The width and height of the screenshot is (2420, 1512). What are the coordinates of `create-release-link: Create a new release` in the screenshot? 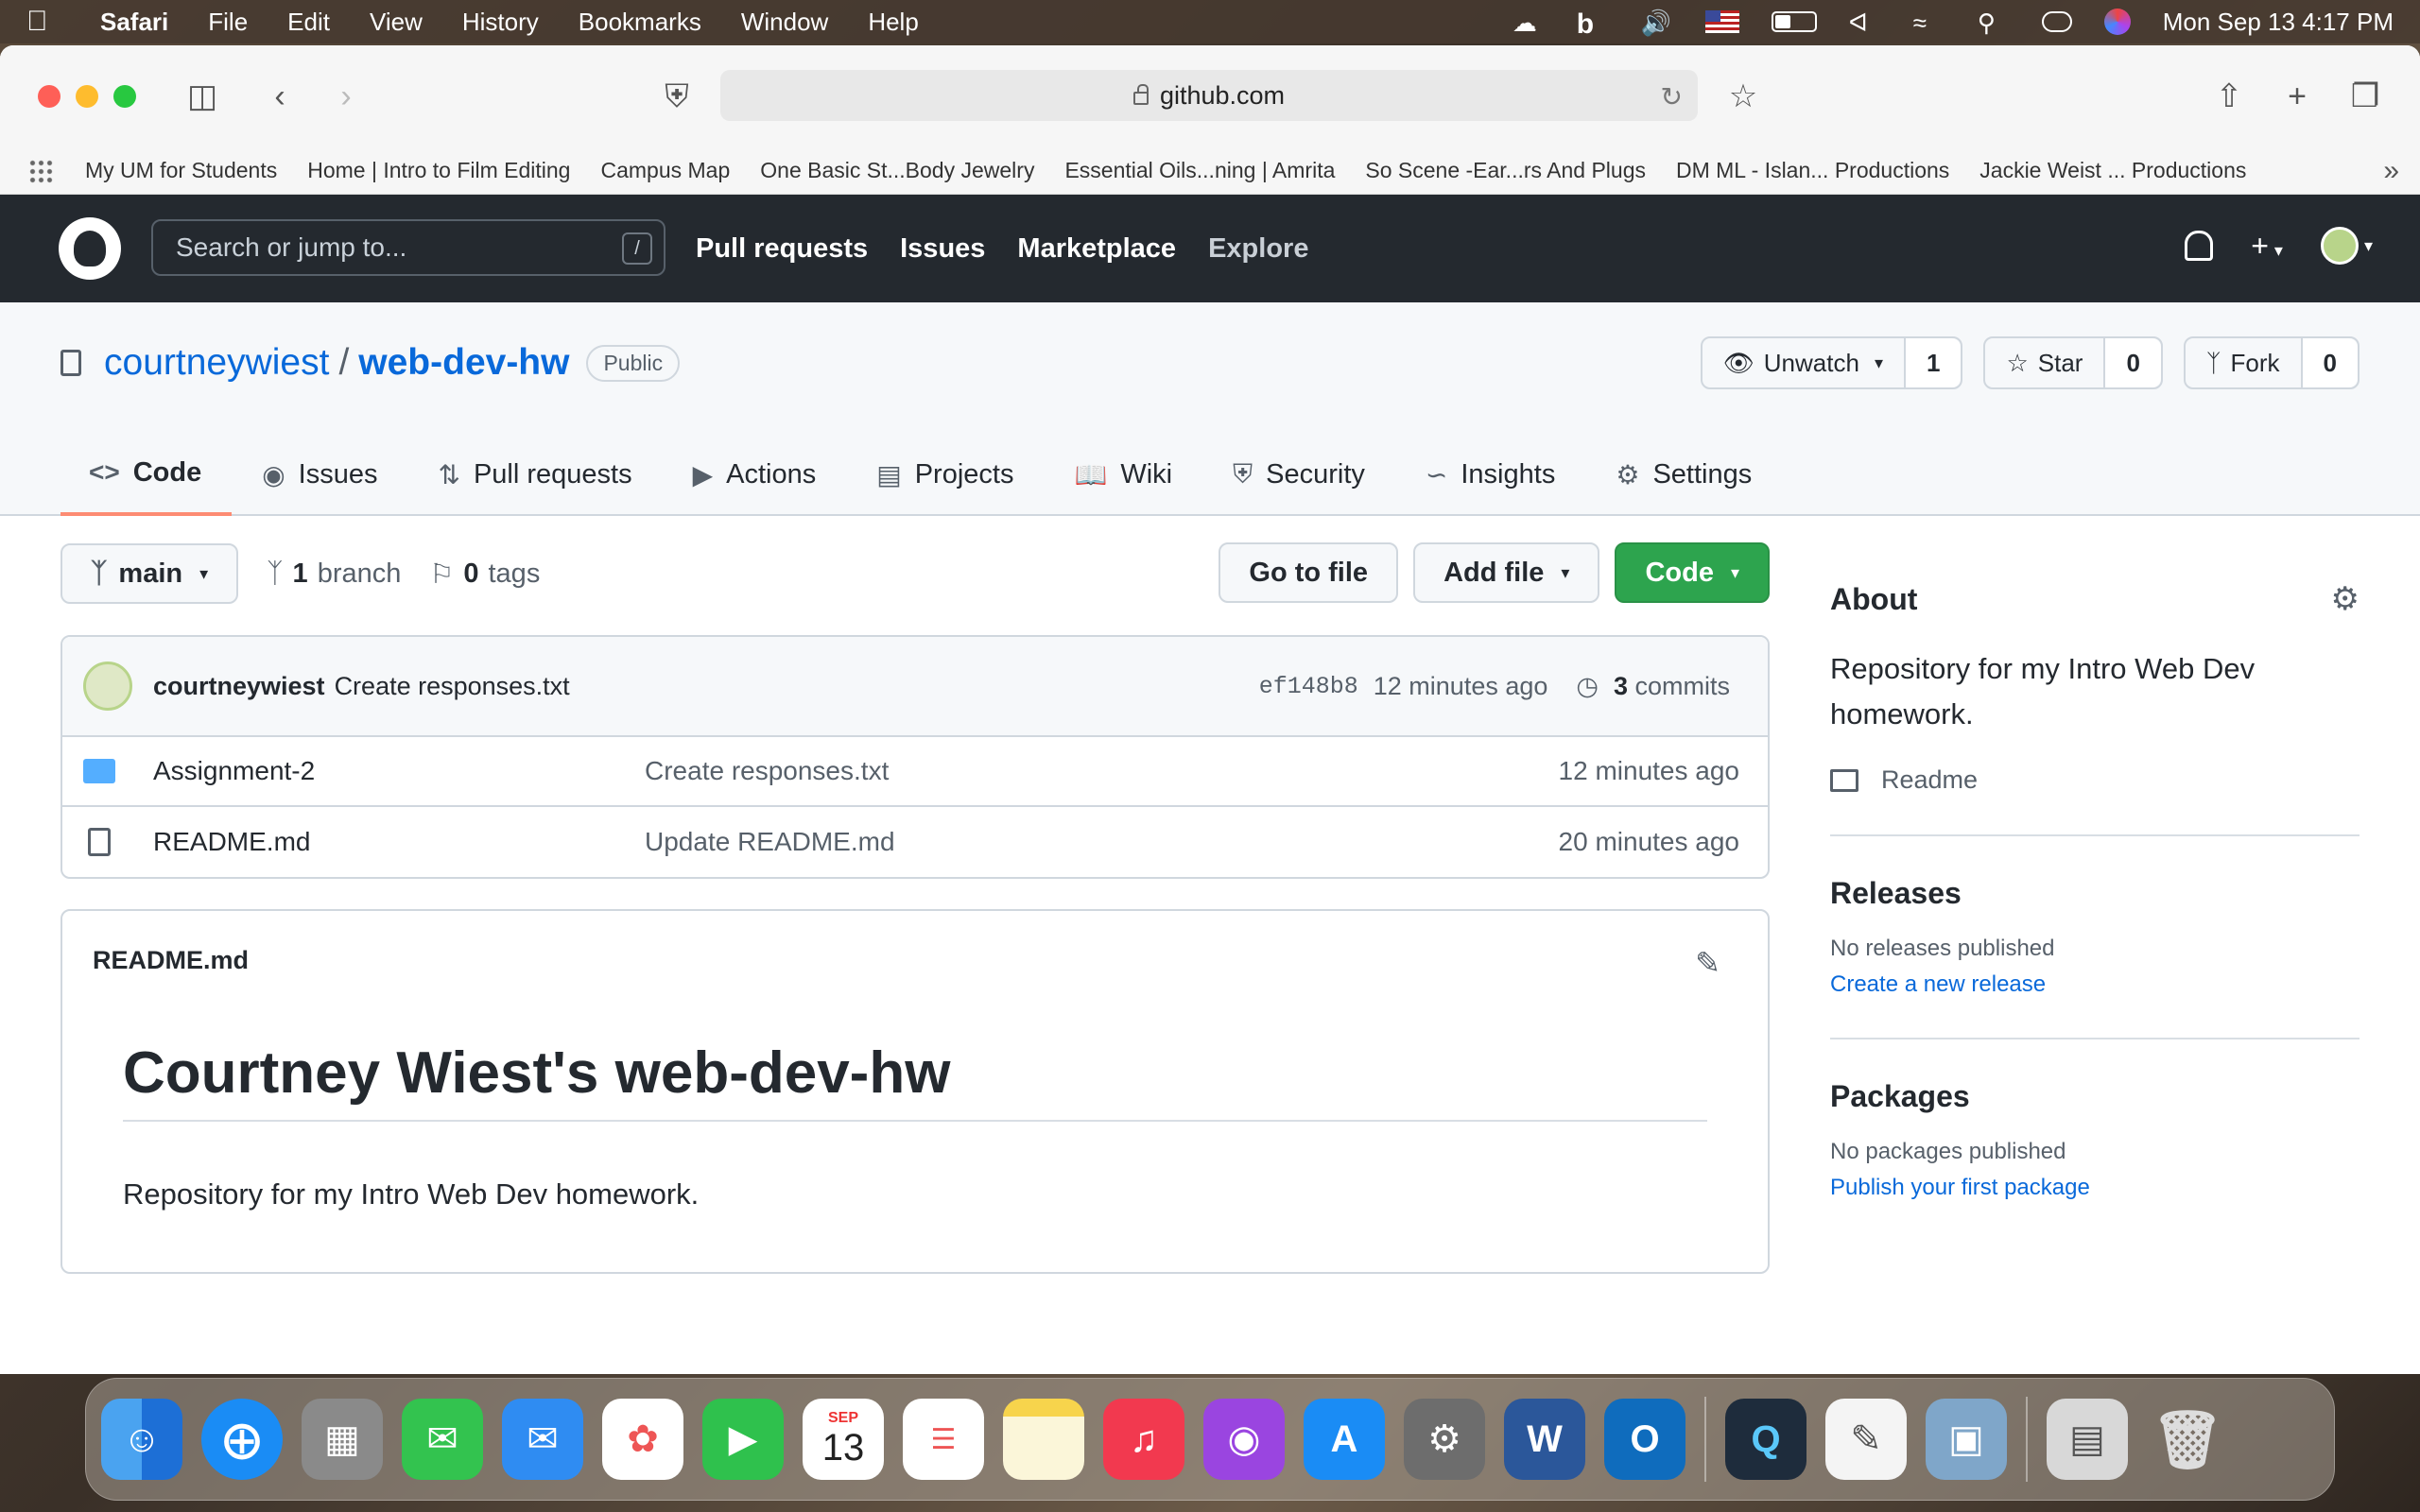 It's located at (2095, 984).